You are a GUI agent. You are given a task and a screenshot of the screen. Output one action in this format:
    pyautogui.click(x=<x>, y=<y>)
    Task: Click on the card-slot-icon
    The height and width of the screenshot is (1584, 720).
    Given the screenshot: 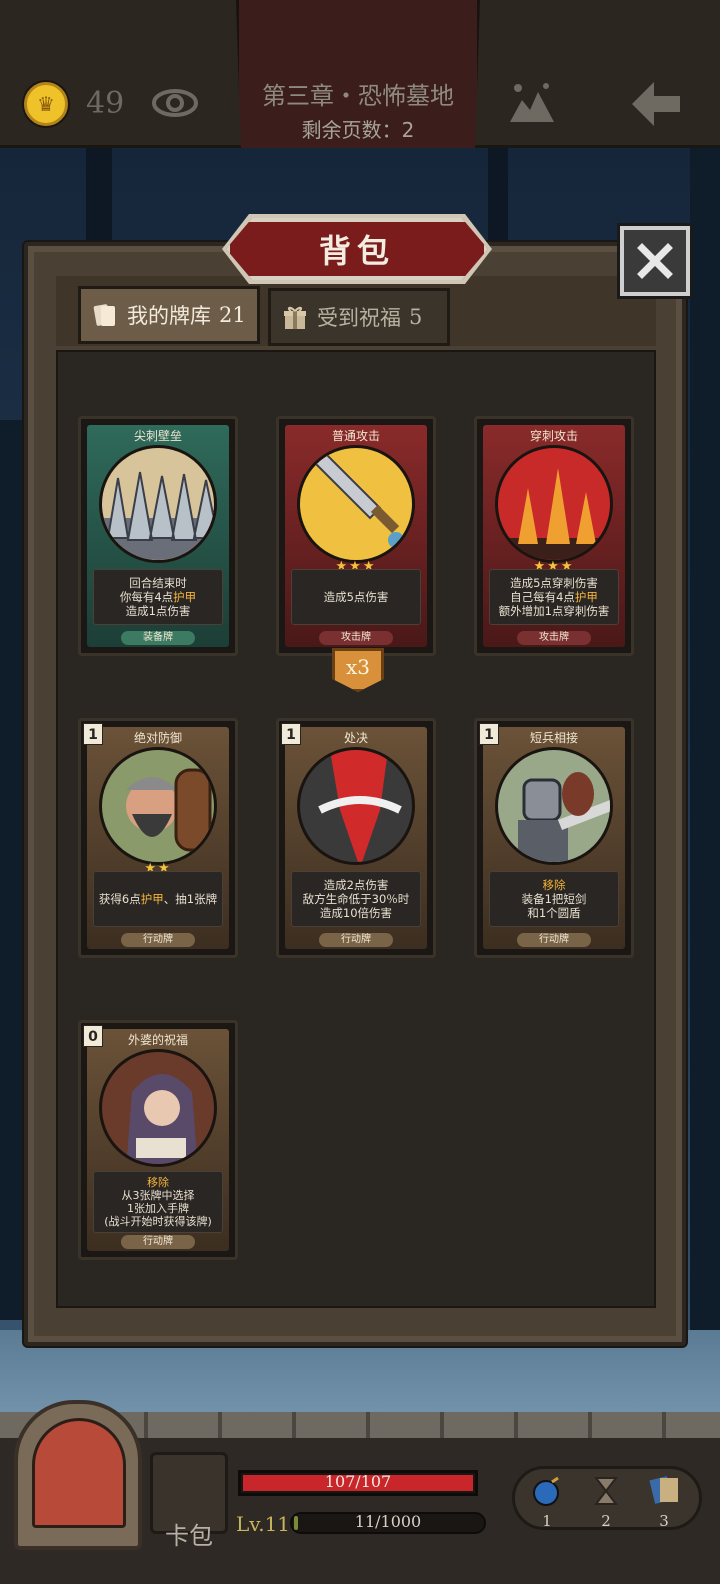 What is the action you would take?
    pyautogui.click(x=665, y=1490)
    